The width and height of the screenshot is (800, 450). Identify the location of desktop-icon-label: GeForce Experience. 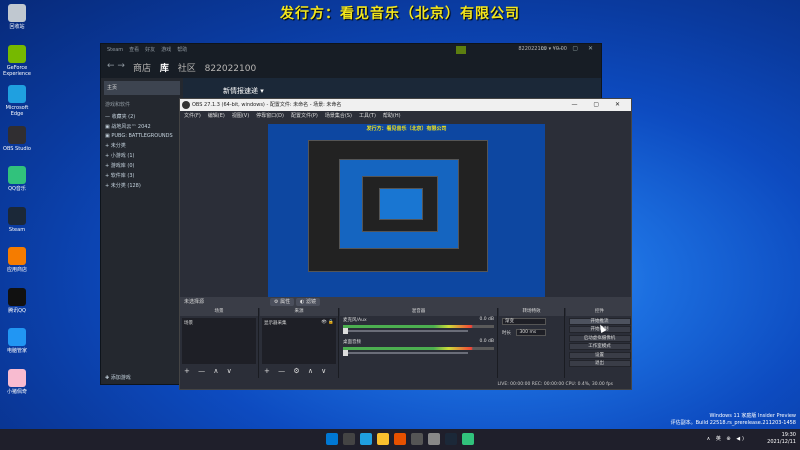
(17, 70).